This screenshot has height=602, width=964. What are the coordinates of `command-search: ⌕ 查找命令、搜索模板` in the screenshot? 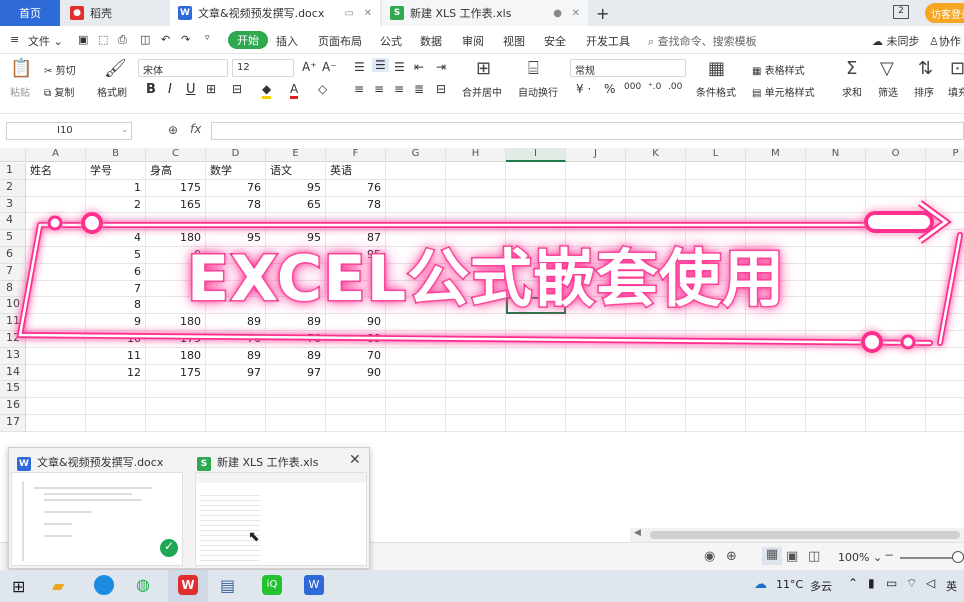 It's located at (702, 41).